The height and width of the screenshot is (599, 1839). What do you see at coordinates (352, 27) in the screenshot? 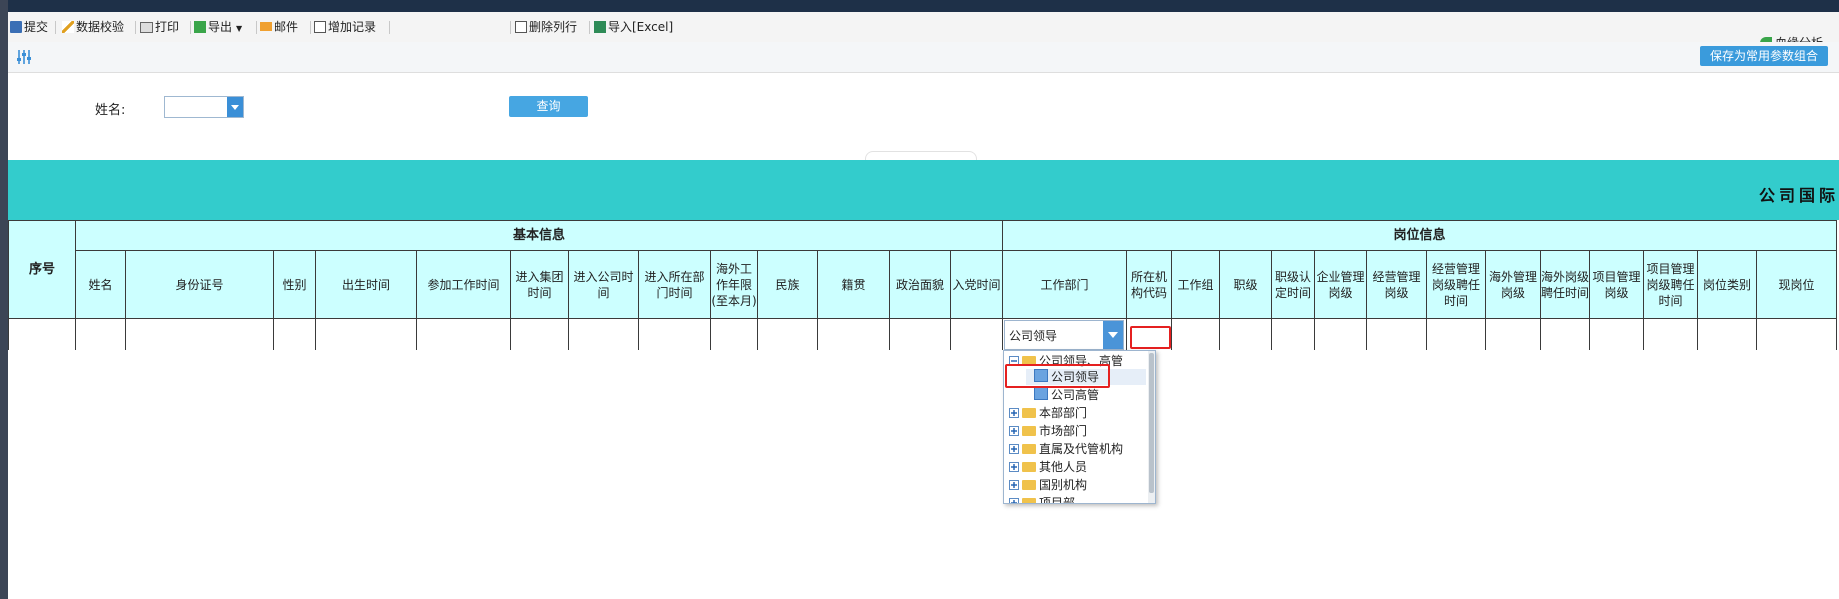
I see `add-record-label: 增加记录` at bounding box center [352, 27].